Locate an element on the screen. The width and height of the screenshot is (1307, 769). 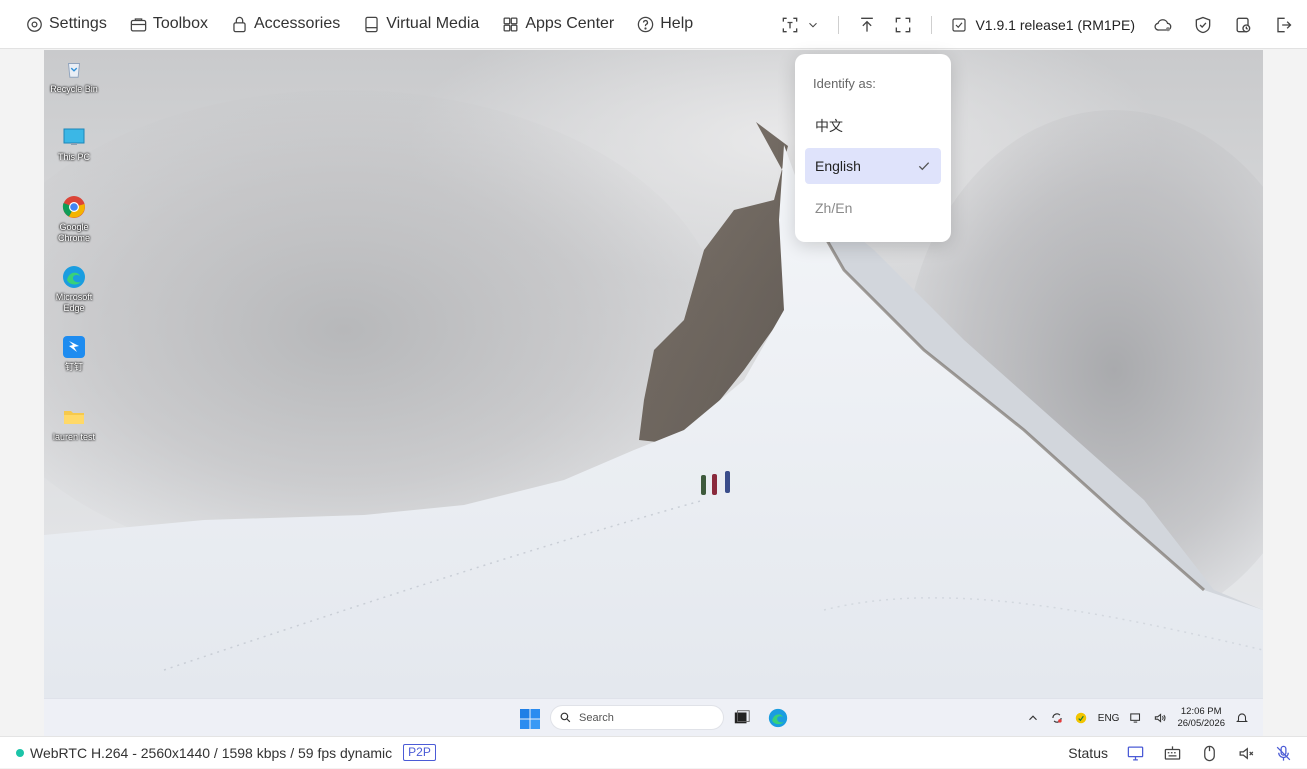
option-label: 中文 is located at coordinates (829, 126).